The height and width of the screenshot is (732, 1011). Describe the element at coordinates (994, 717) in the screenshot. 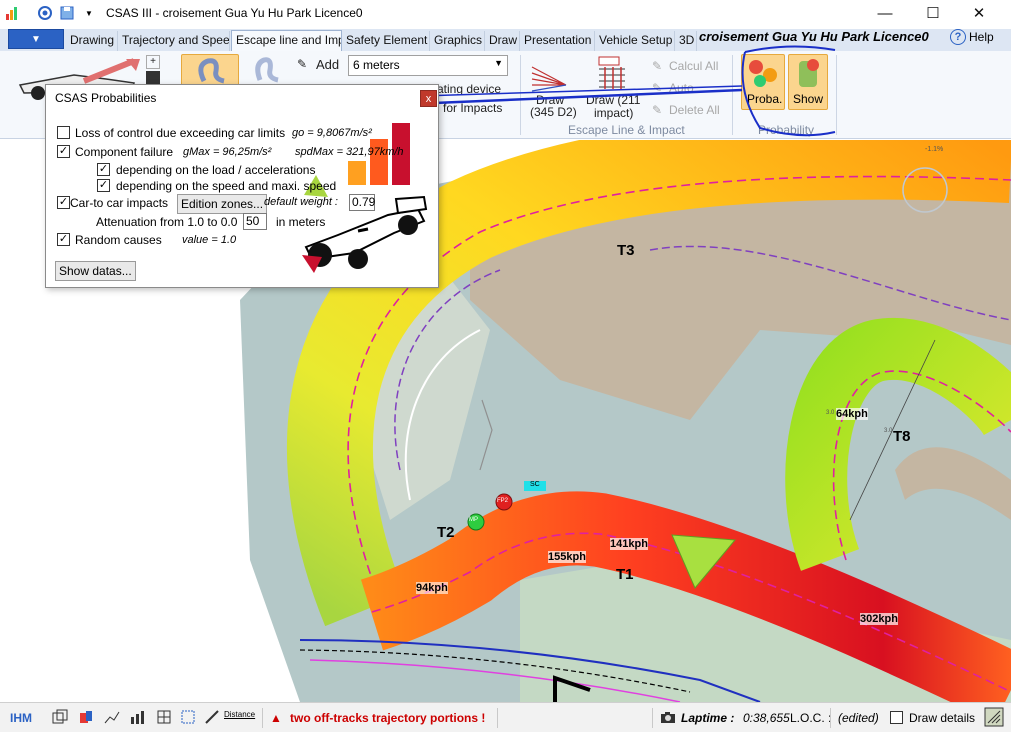

I see `resize-grip-icon` at that location.